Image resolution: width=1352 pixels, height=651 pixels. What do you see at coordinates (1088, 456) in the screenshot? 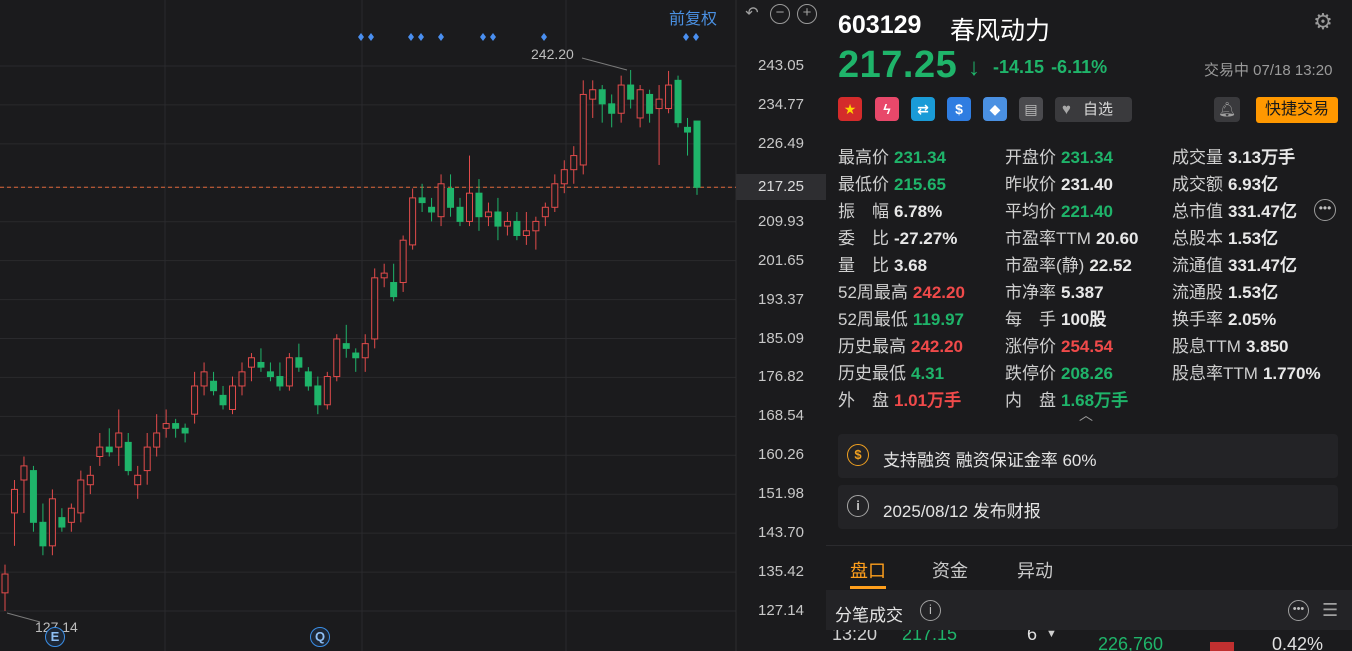
I see `margin-card: $ 支持融资 融资保证金率 60%` at bounding box center [1088, 456].